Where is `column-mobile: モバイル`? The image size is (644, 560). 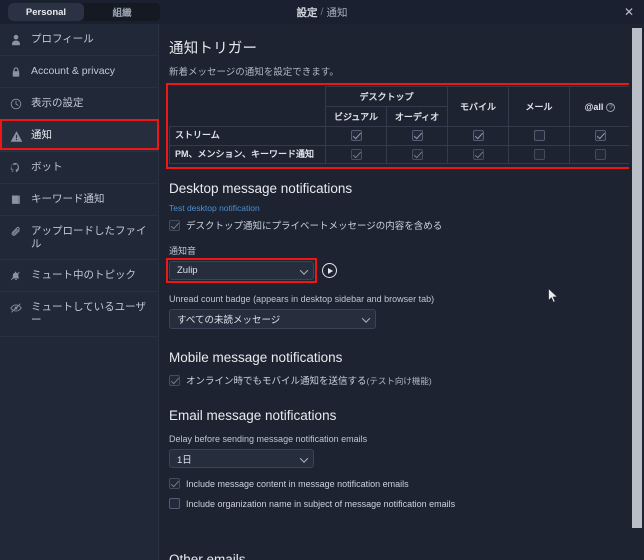
column-mobile: モバイル is located at coordinates (478, 106).